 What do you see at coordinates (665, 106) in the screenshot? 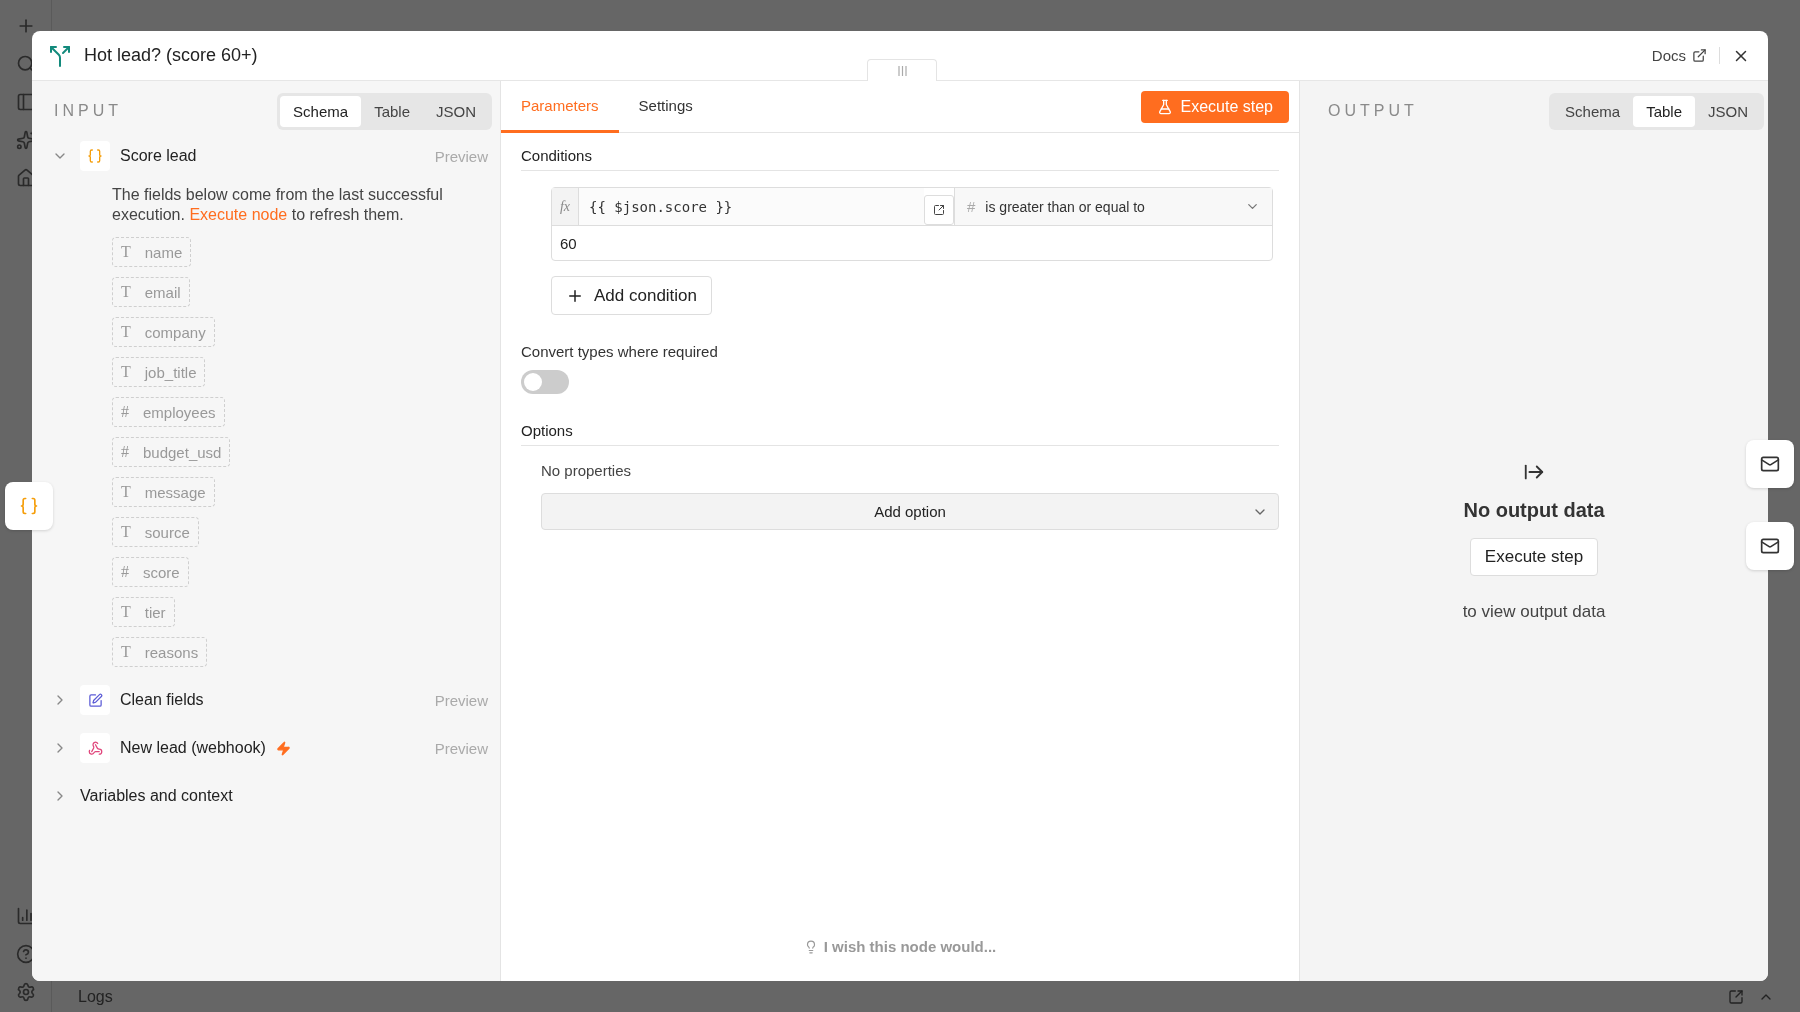
I see `tab: Settings` at bounding box center [665, 106].